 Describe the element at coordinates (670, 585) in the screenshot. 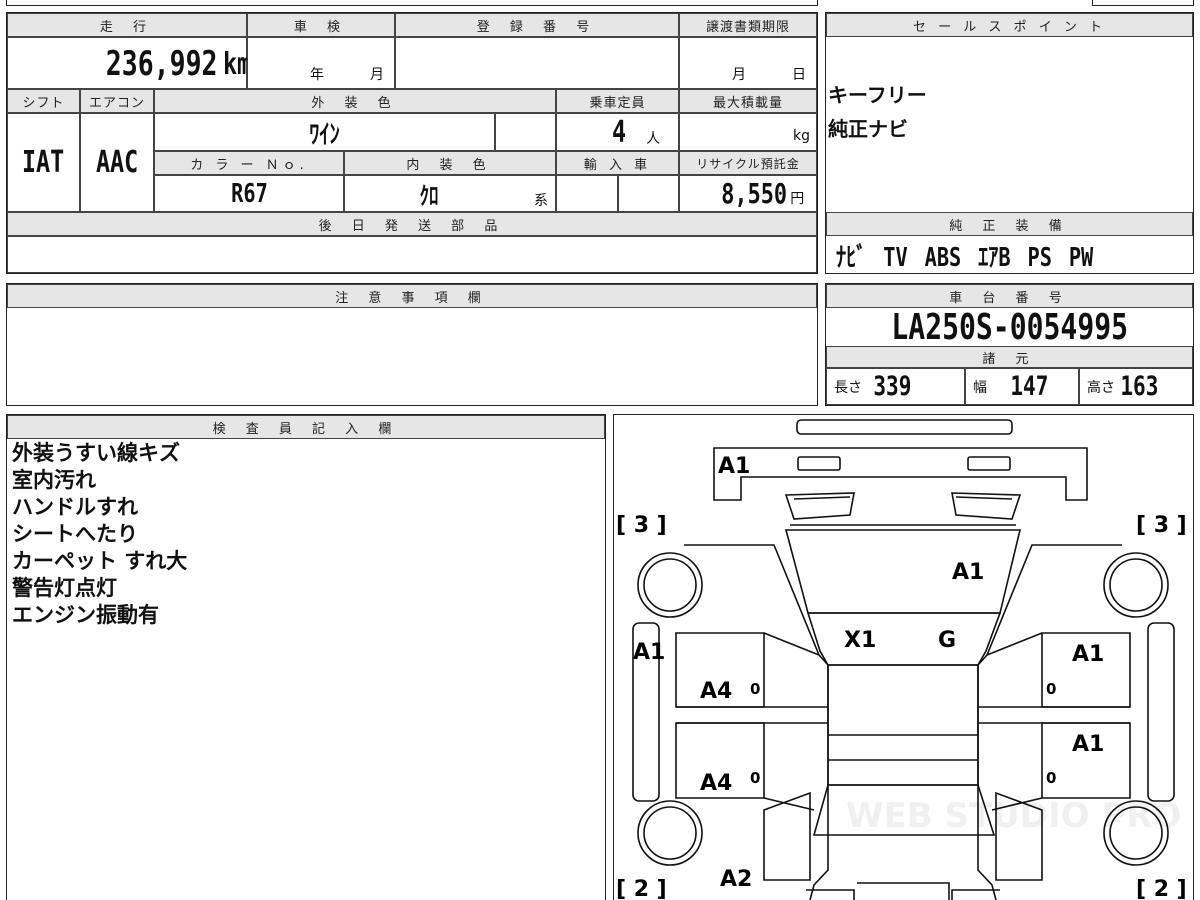

I see `wheel-front-left-shape` at that location.